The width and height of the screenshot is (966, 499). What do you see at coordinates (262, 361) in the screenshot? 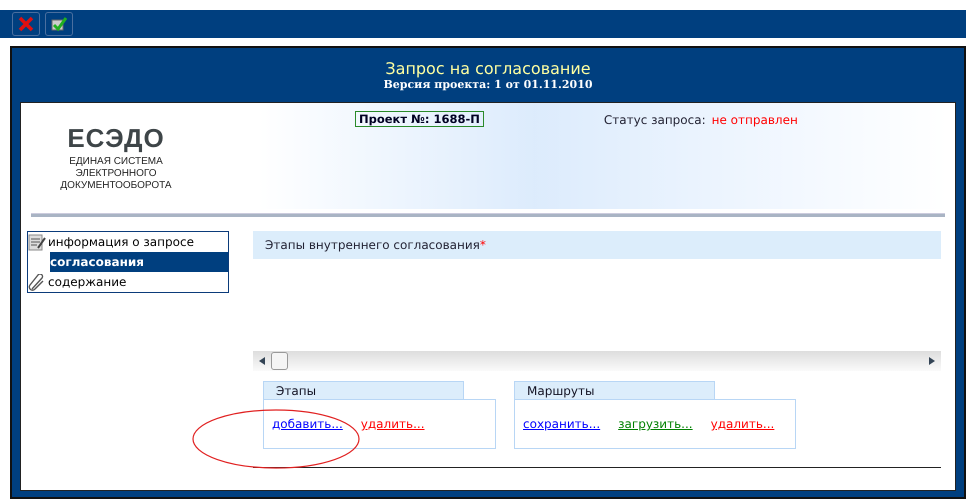
I see `scroll-left-icon` at bounding box center [262, 361].